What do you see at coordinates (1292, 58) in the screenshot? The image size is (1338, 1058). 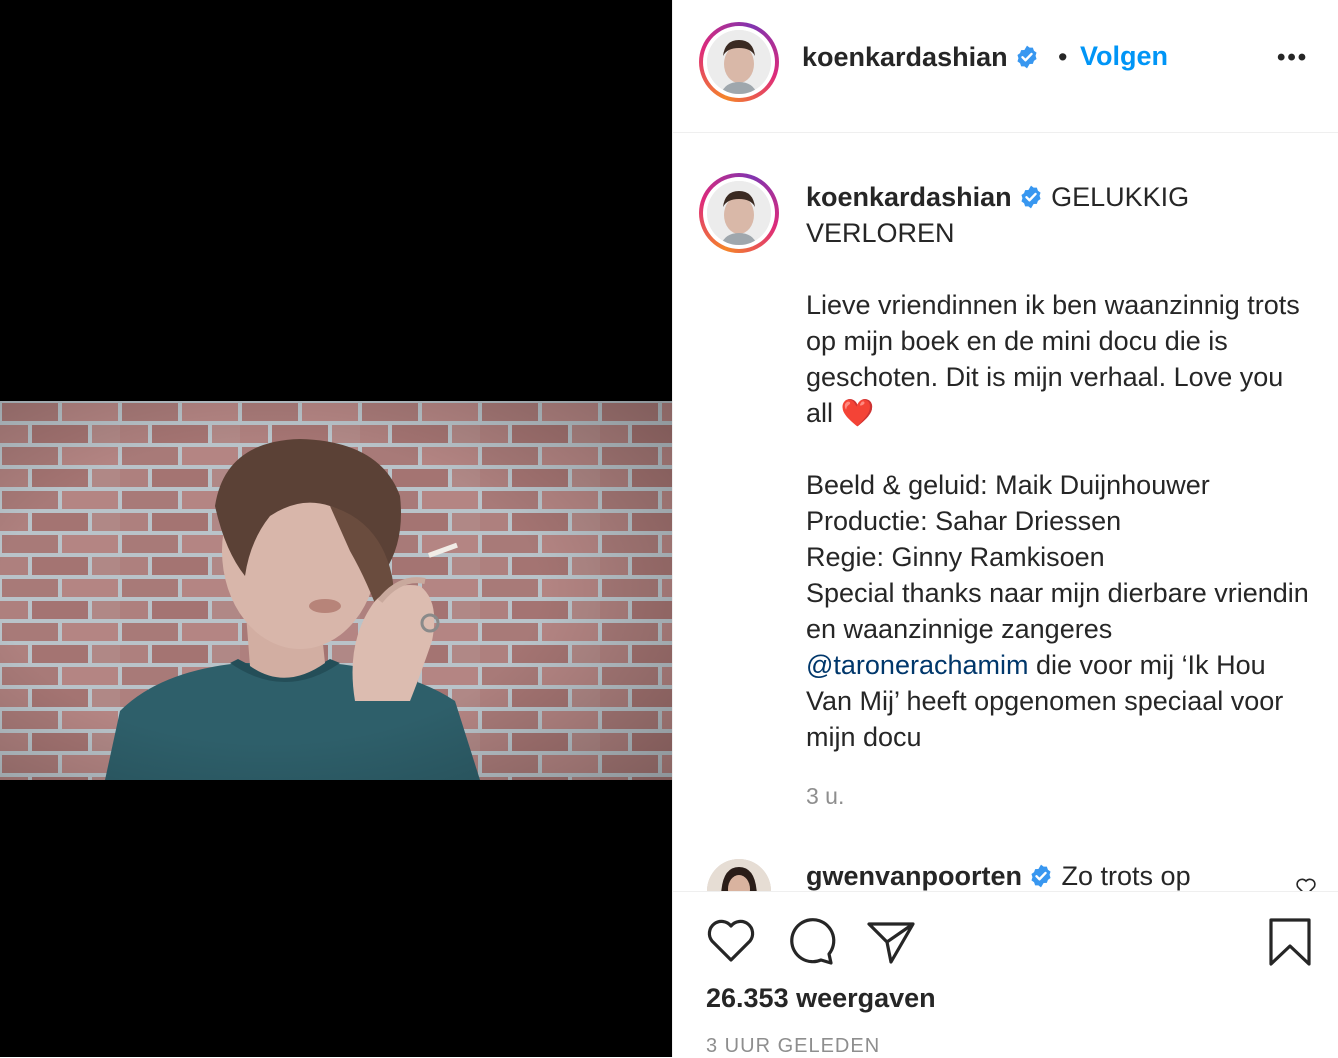 I see `more-icon: •••` at bounding box center [1292, 58].